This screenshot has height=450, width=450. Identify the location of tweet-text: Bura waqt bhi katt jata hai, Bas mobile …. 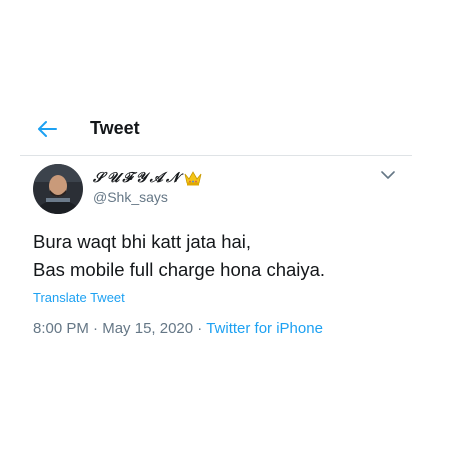
(179, 256).